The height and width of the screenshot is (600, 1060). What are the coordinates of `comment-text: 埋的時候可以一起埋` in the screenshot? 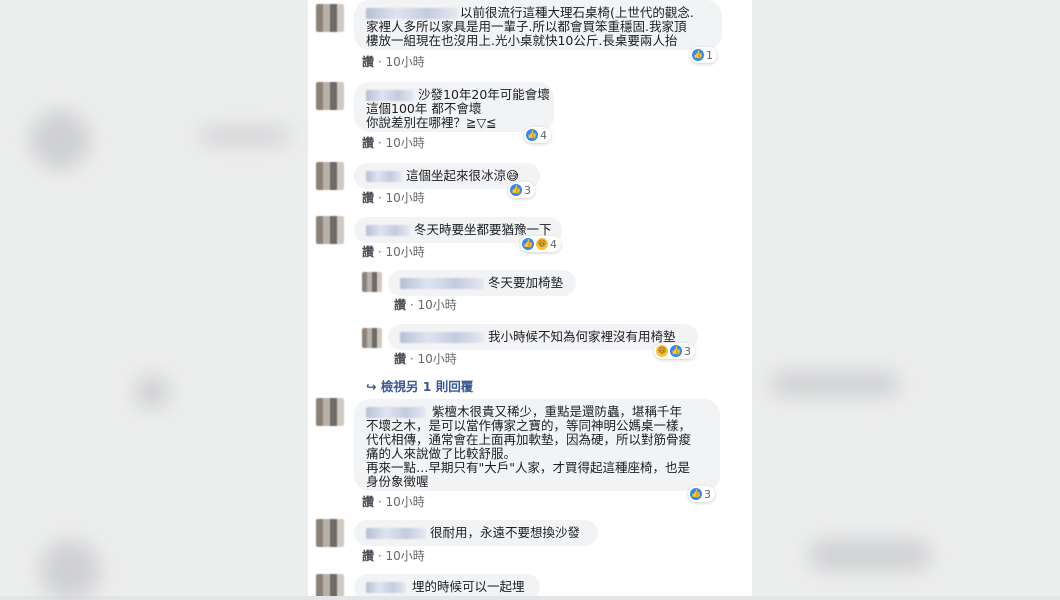 It's located at (468, 586).